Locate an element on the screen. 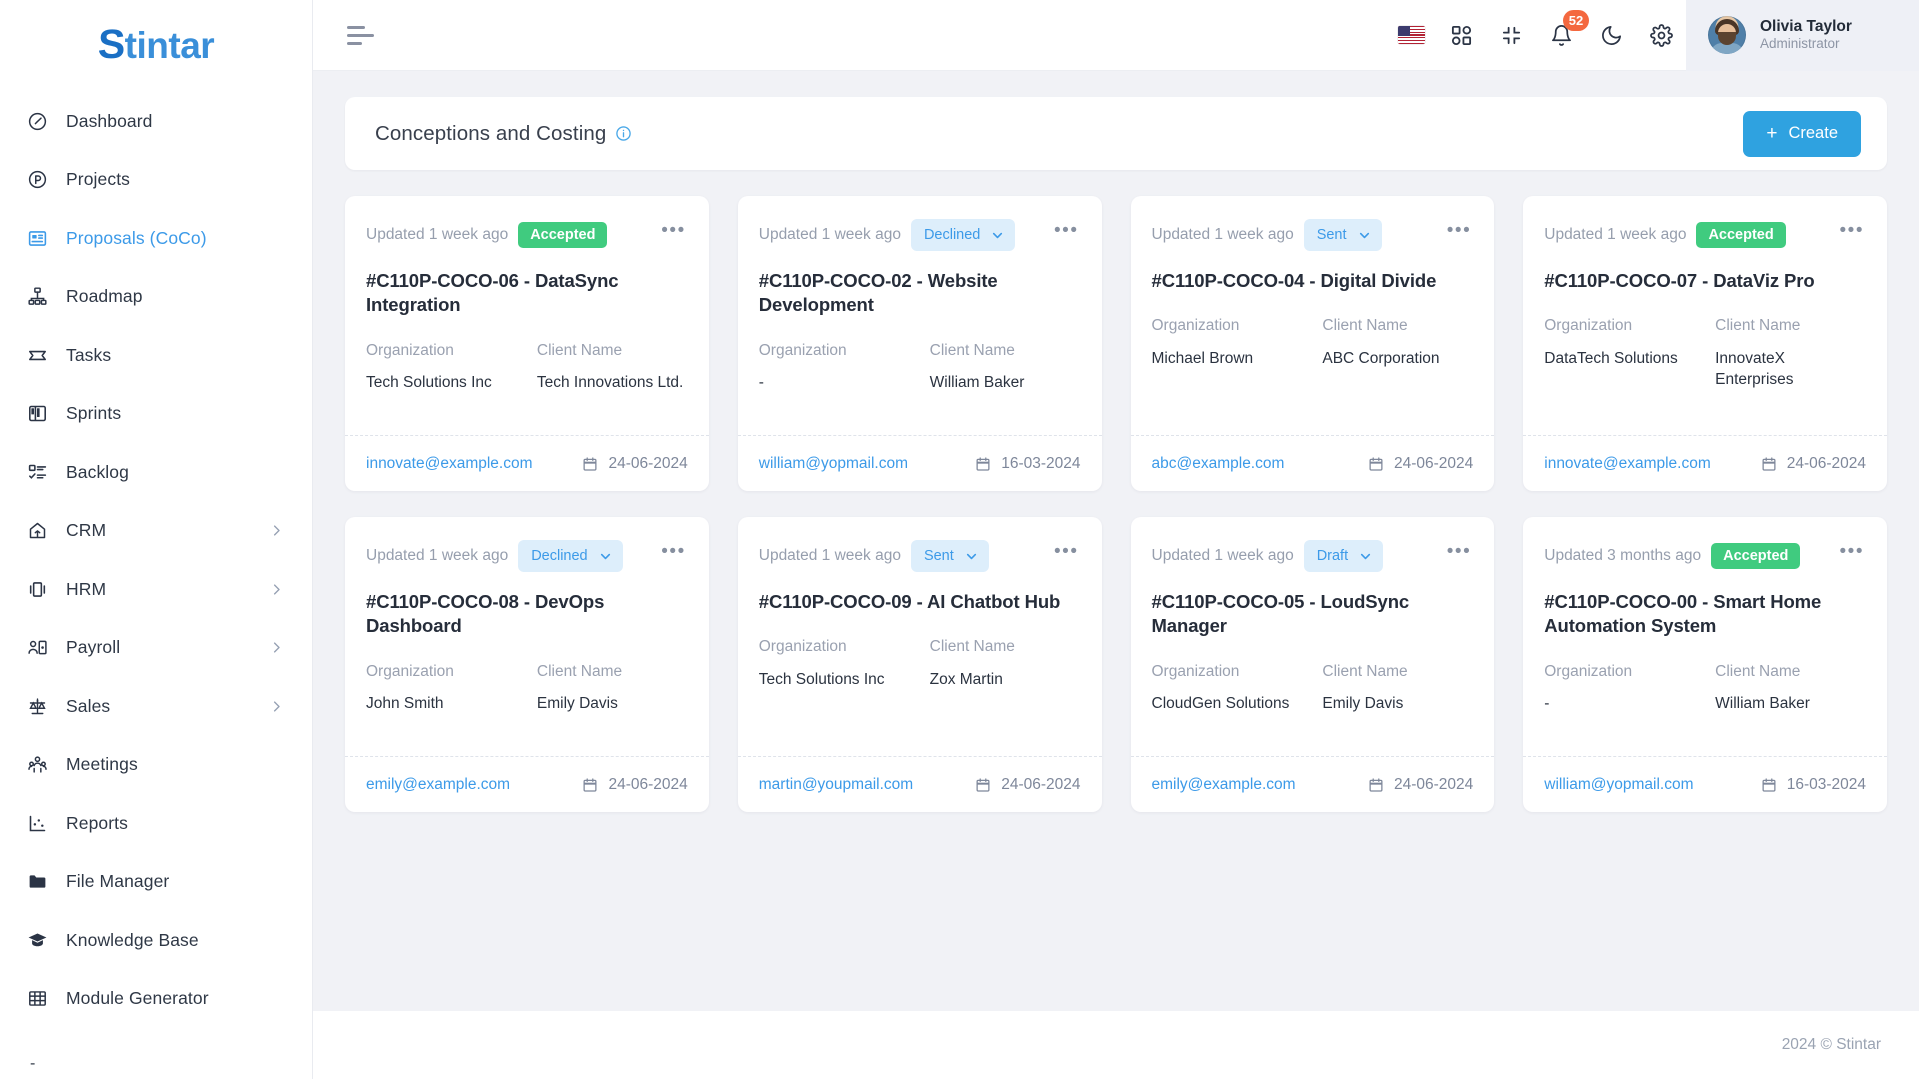 The image size is (1919, 1079). organization-value: John Smith is located at coordinates (405, 704).